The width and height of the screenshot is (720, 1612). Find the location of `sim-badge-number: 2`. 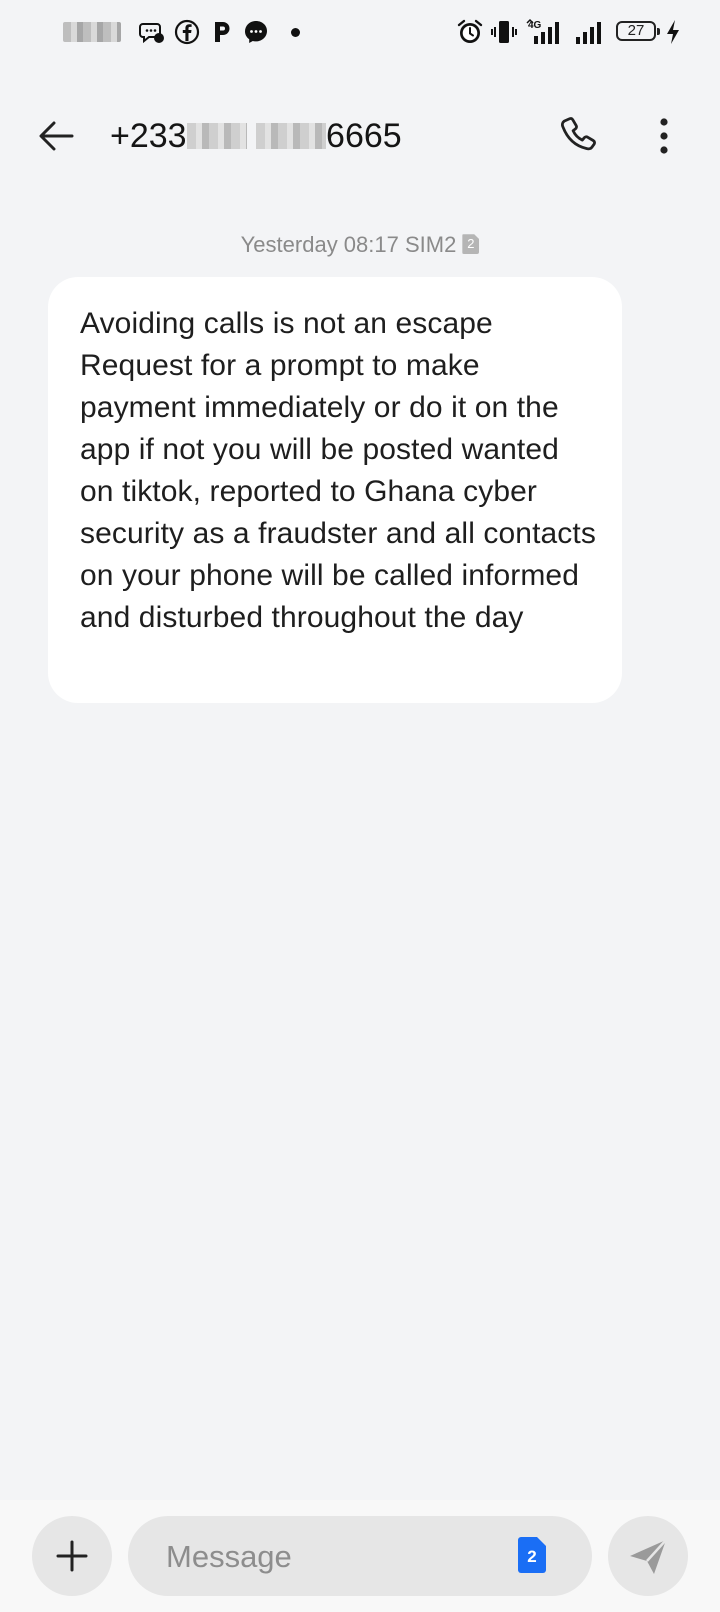

sim-badge-number: 2 is located at coordinates (471, 244).